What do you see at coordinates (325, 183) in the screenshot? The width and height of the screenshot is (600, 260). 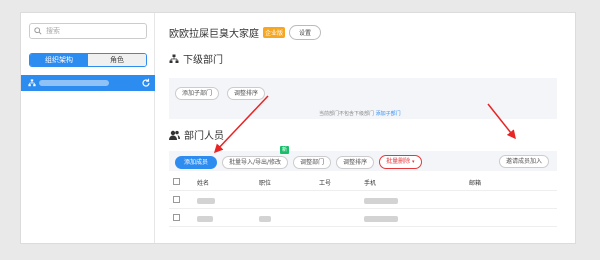 I see `col-header-id: 工号` at bounding box center [325, 183].